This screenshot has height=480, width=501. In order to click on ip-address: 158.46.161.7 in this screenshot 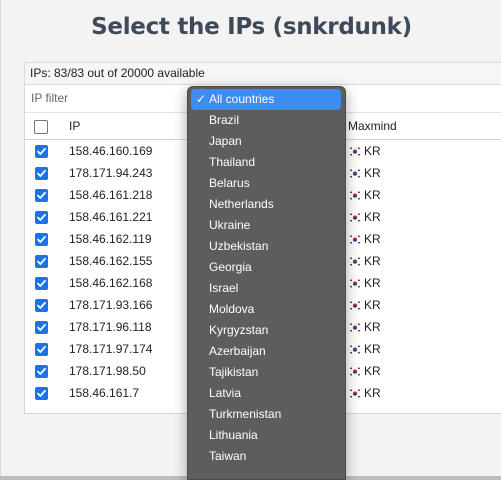, I will do `click(104, 393)`.